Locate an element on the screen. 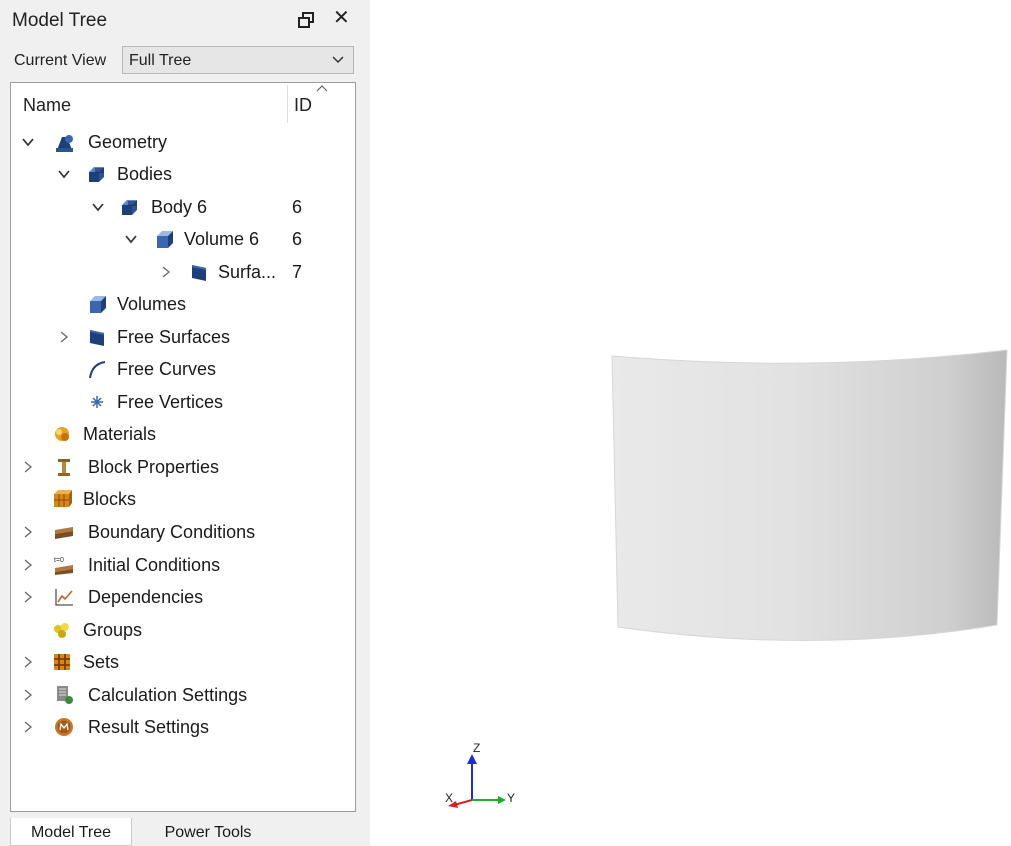 The width and height of the screenshot is (1011, 846). vertex-icon is located at coordinates (97, 402).